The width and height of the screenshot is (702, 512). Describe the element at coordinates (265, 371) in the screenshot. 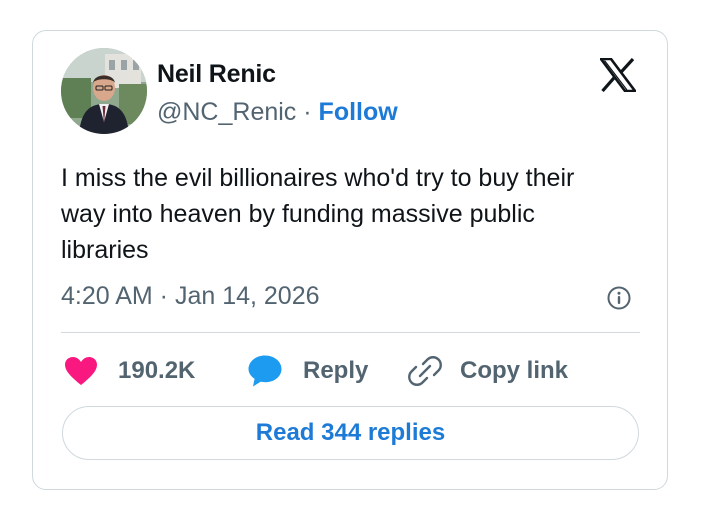

I see `speech-bubble-icon` at that location.